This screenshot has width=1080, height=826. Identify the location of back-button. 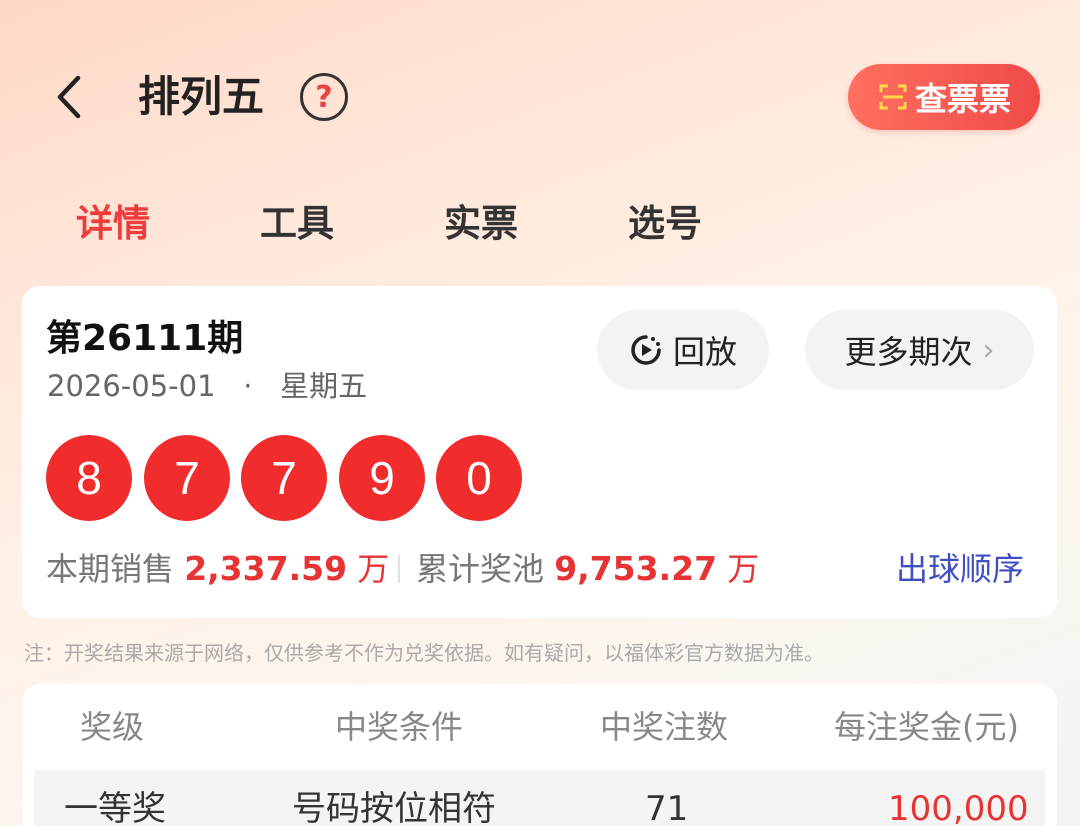
(69, 97).